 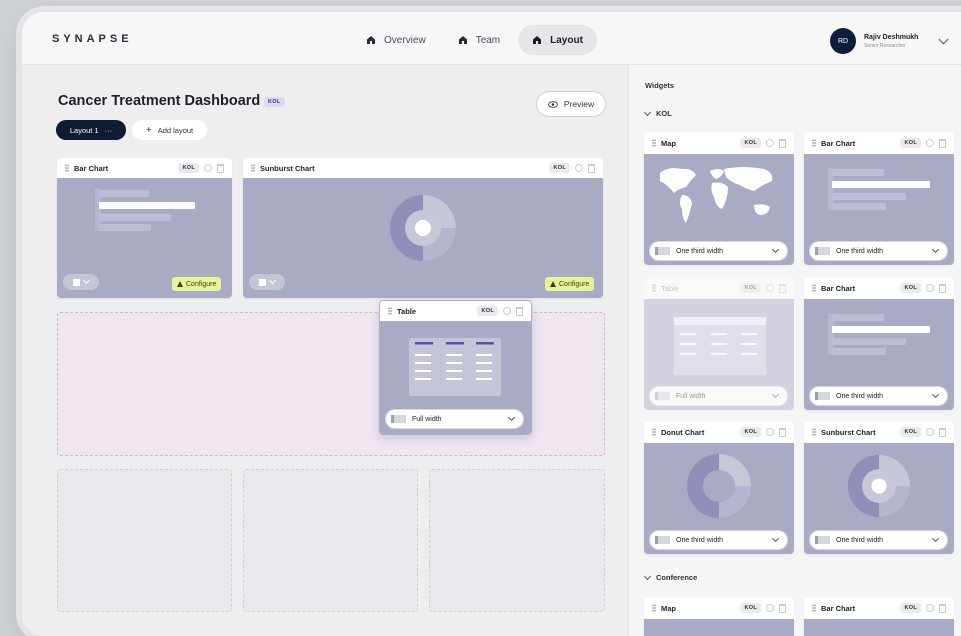 I want to click on dragging-table-card: Table KOL Full width, so click(x=455, y=367).